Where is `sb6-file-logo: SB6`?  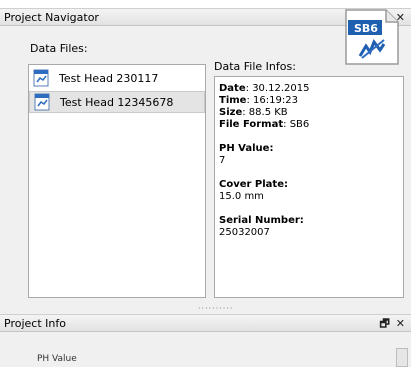
sb6-file-logo: SB6 is located at coordinates (372, 37).